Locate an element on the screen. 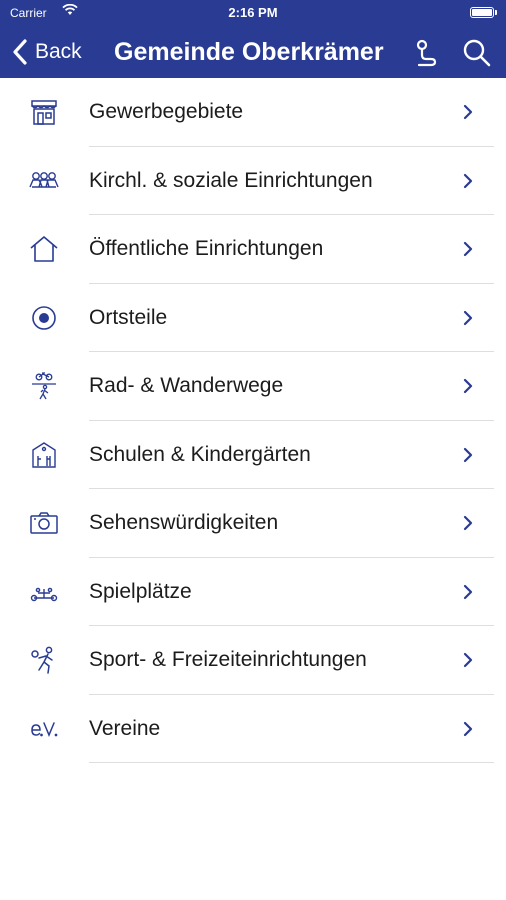 This screenshot has width=506, height=900. list-item-rad-wanderwege: Rad- & Wanderwege is located at coordinates (253, 386).